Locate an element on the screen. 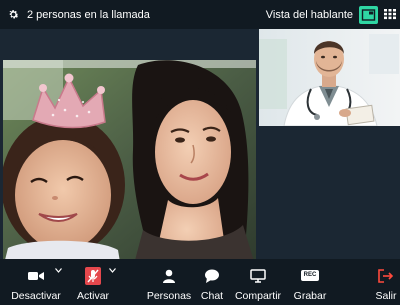 The width and height of the screenshot is (400, 305). mic-muted-icon is located at coordinates (93, 276).